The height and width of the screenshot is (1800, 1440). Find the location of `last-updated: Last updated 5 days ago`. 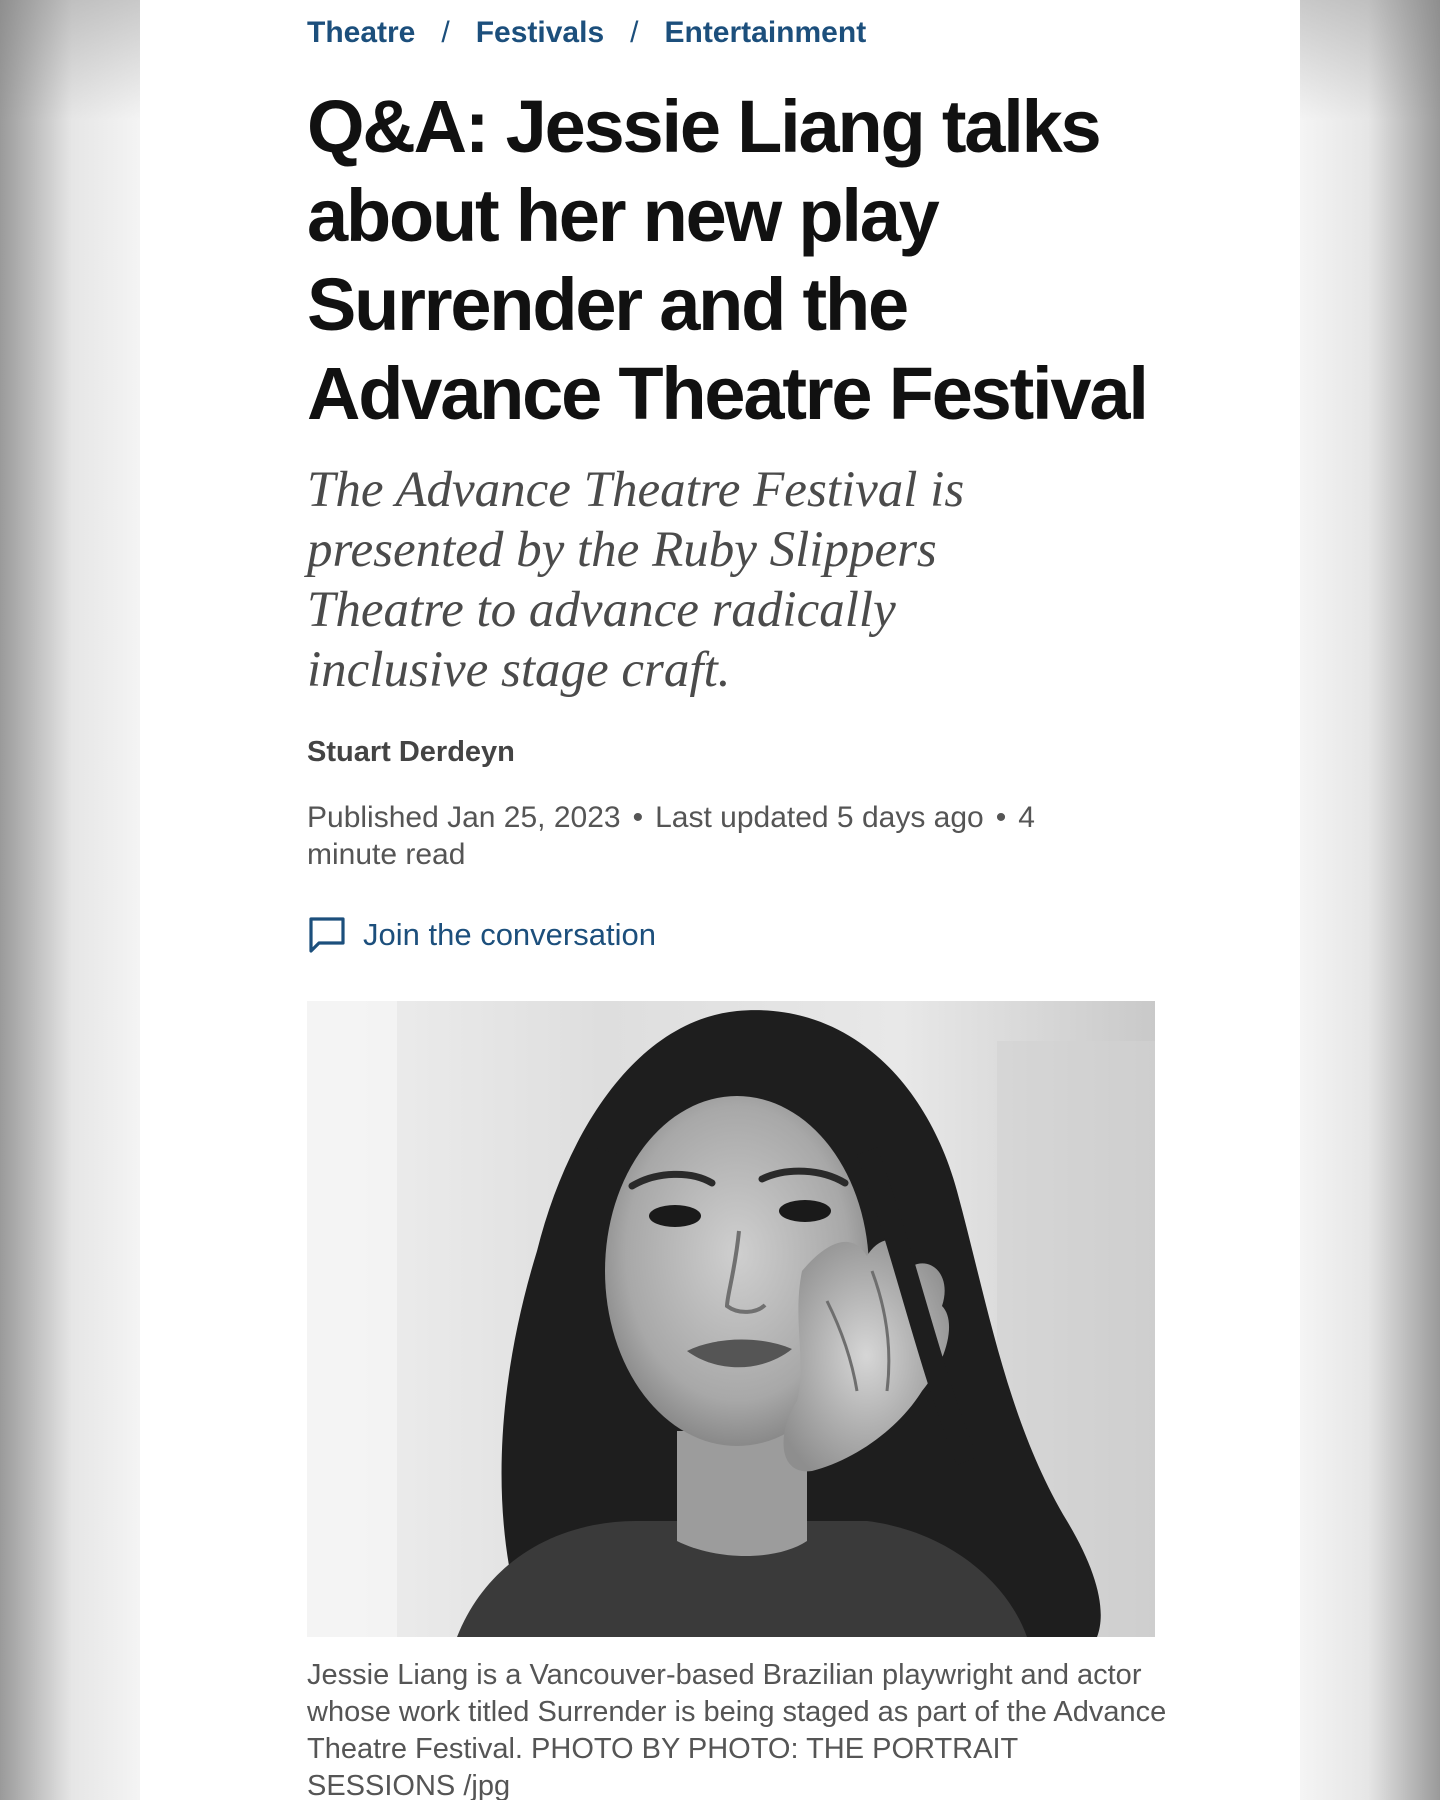

last-updated: Last updated 5 days ago is located at coordinates (819, 817).